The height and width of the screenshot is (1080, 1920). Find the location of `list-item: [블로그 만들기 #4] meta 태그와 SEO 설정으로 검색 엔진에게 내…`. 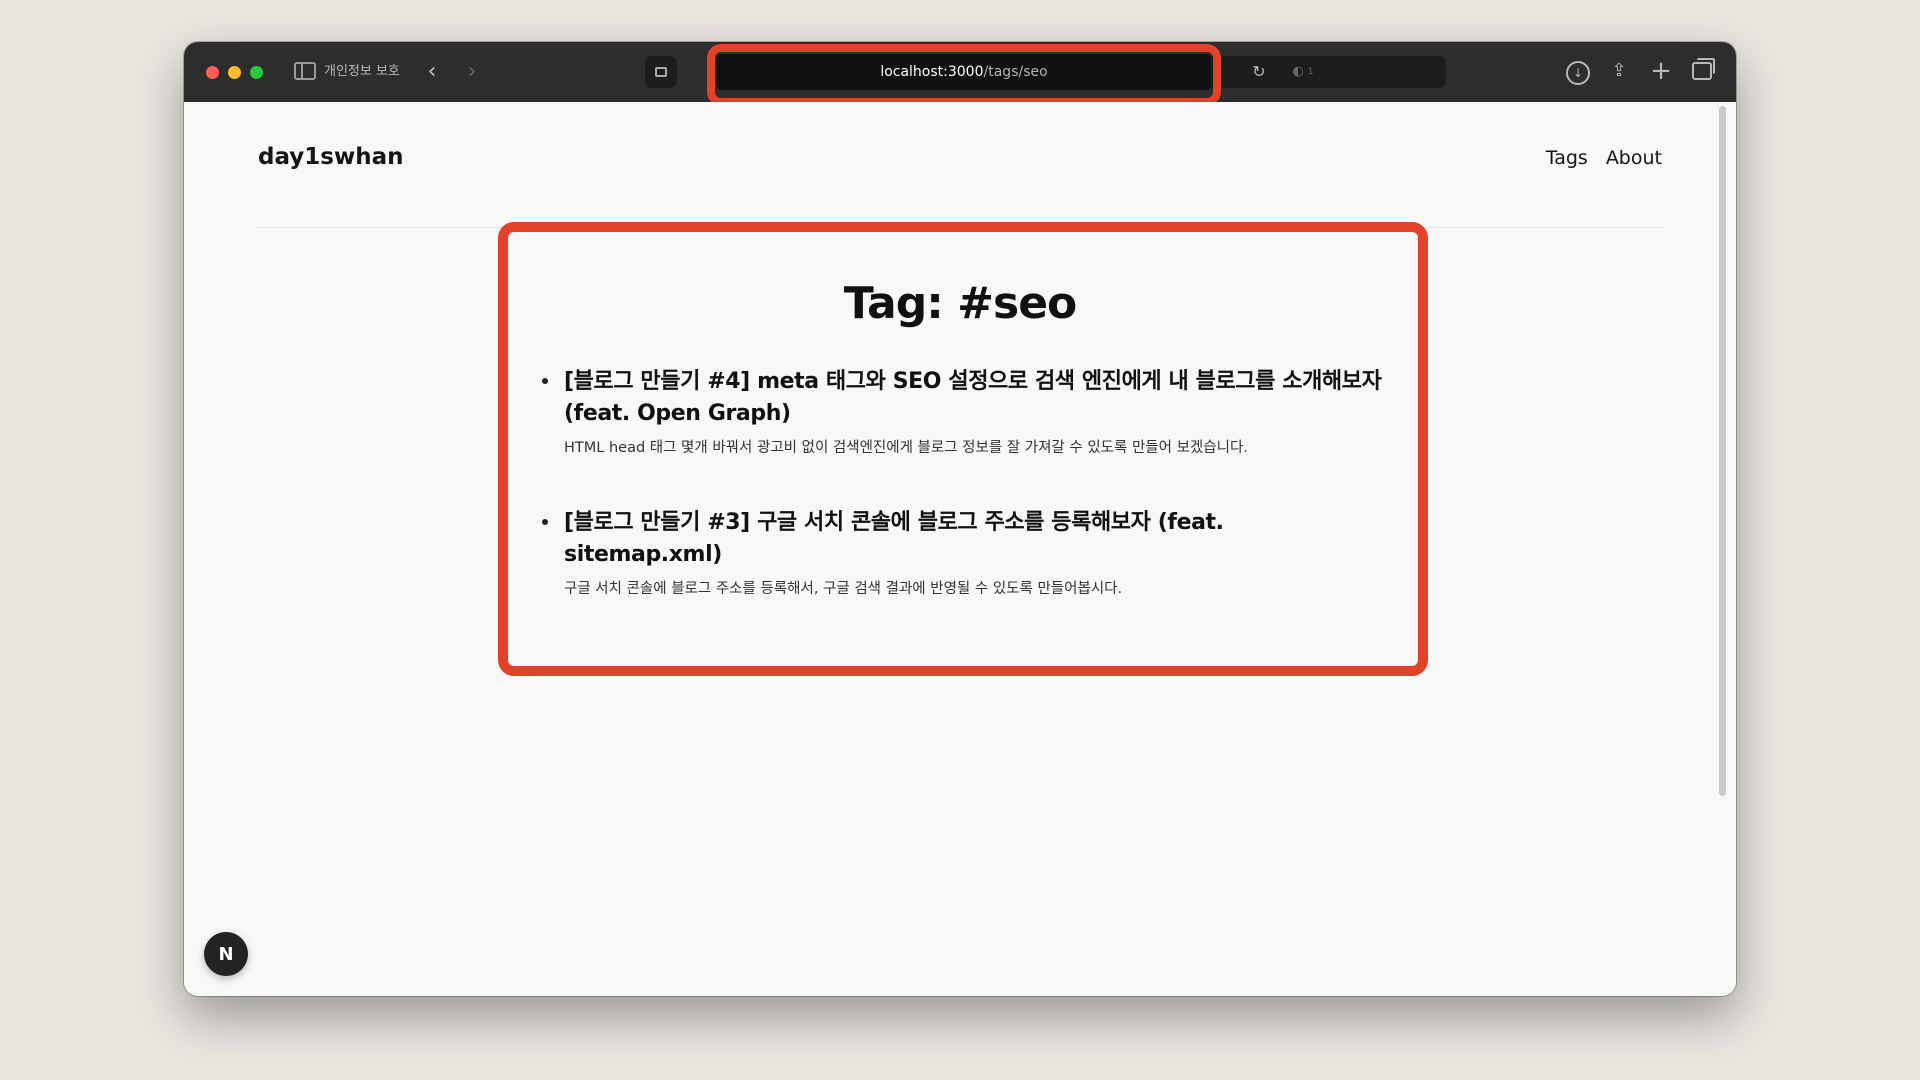

list-item: [블로그 만들기 #4] meta 태그와 SEO 설정으로 검색 엔진에게 내… is located at coordinates (963, 412).